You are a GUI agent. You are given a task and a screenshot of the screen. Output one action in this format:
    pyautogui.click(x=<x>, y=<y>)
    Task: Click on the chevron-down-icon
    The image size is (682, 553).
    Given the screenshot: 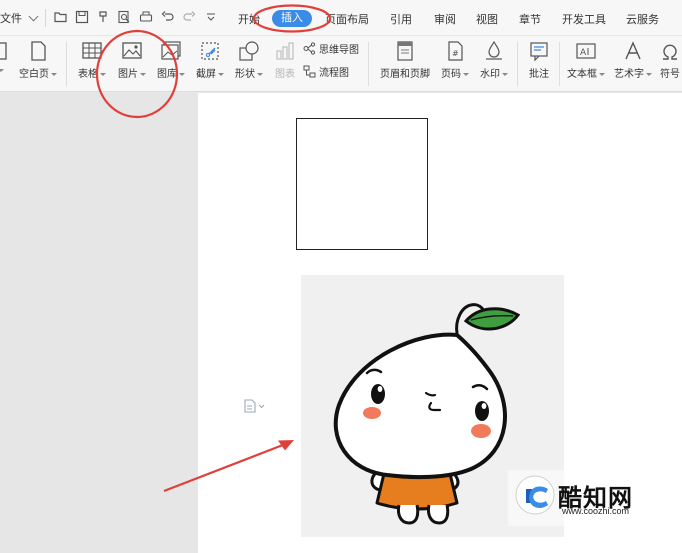 What is the action you would take?
    pyautogui.click(x=33, y=16)
    